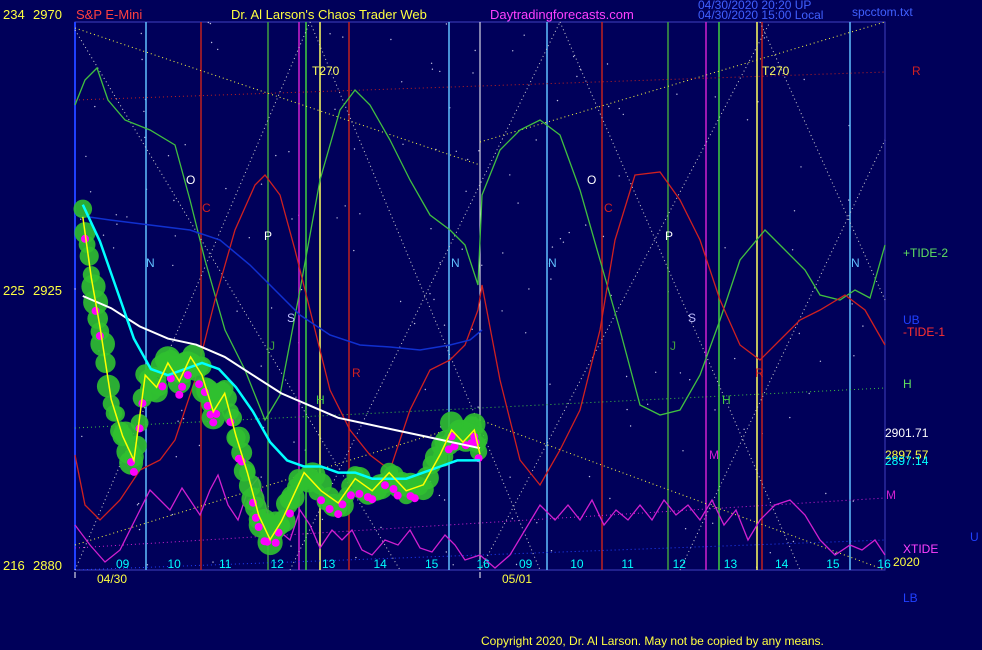  What do you see at coordinates (855, 263) in the screenshot?
I see `label-n-4: N` at bounding box center [855, 263].